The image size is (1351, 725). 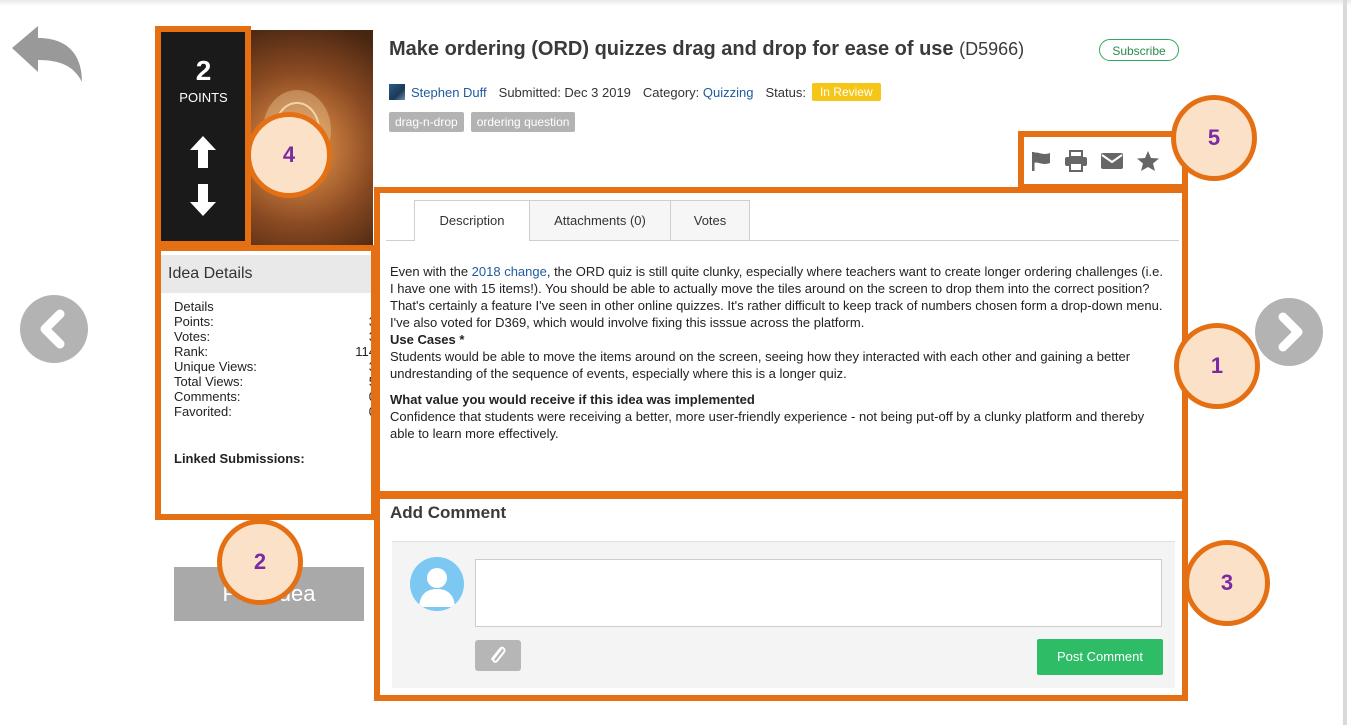 I want to click on category-label: Category:, so click(x=671, y=92).